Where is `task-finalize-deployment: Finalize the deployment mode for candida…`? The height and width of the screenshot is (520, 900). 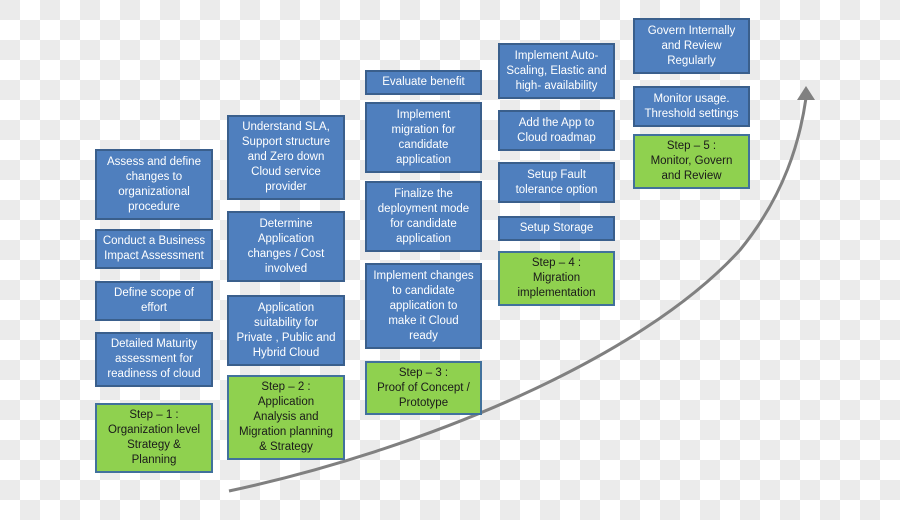 task-finalize-deployment: Finalize the deployment mode for candida… is located at coordinates (423, 216).